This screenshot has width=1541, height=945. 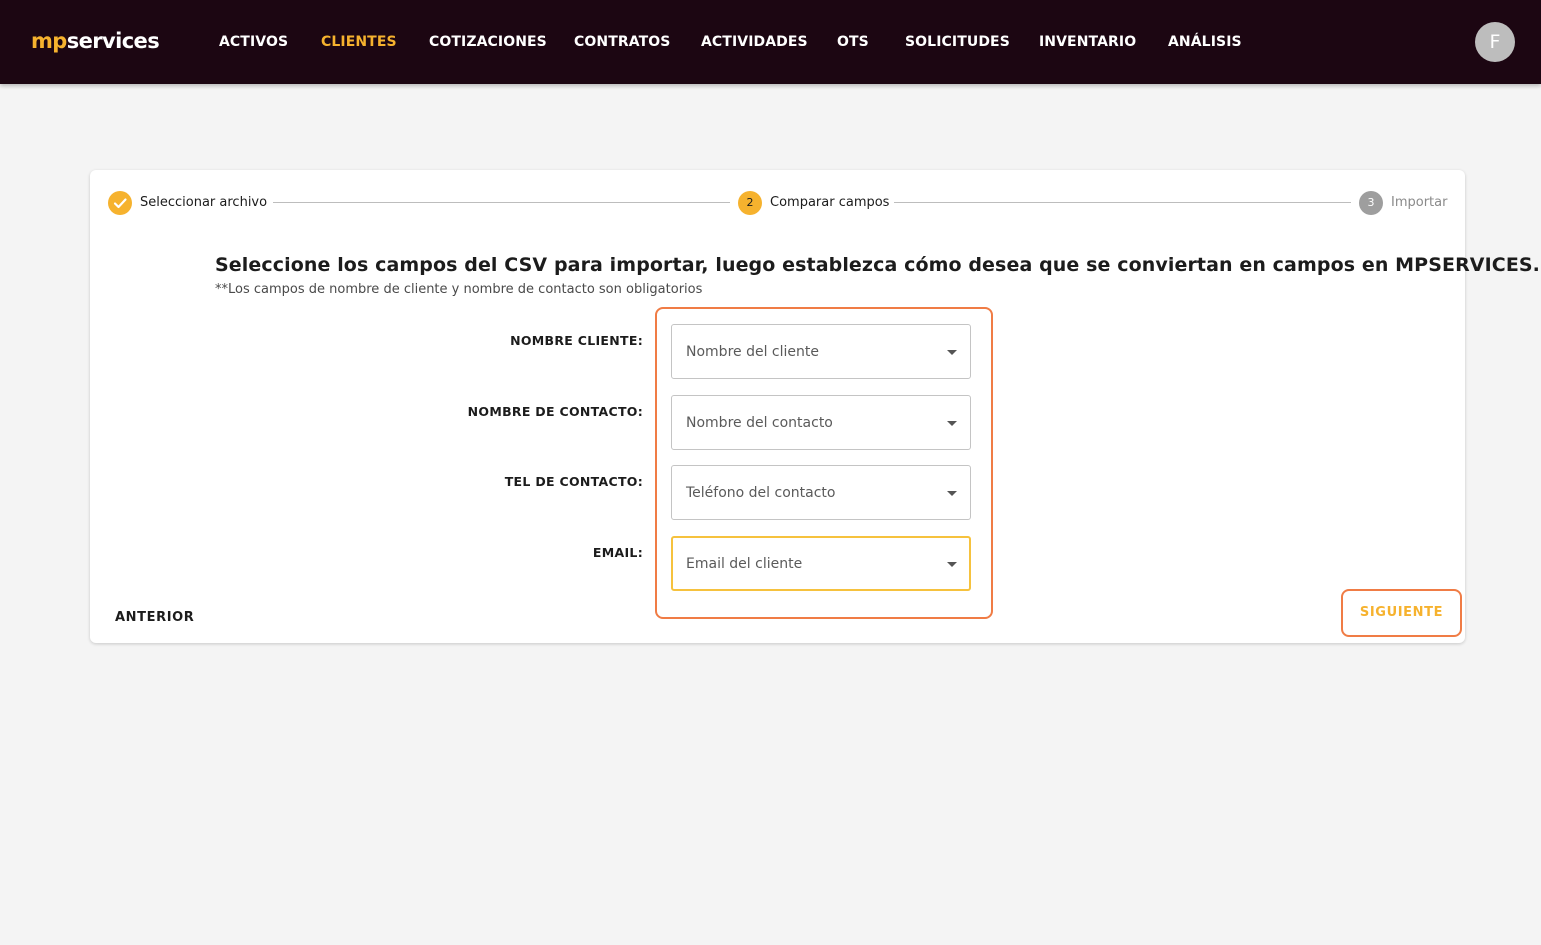 What do you see at coordinates (830, 202) in the screenshot?
I see `step-2-label: Comparar campos` at bounding box center [830, 202].